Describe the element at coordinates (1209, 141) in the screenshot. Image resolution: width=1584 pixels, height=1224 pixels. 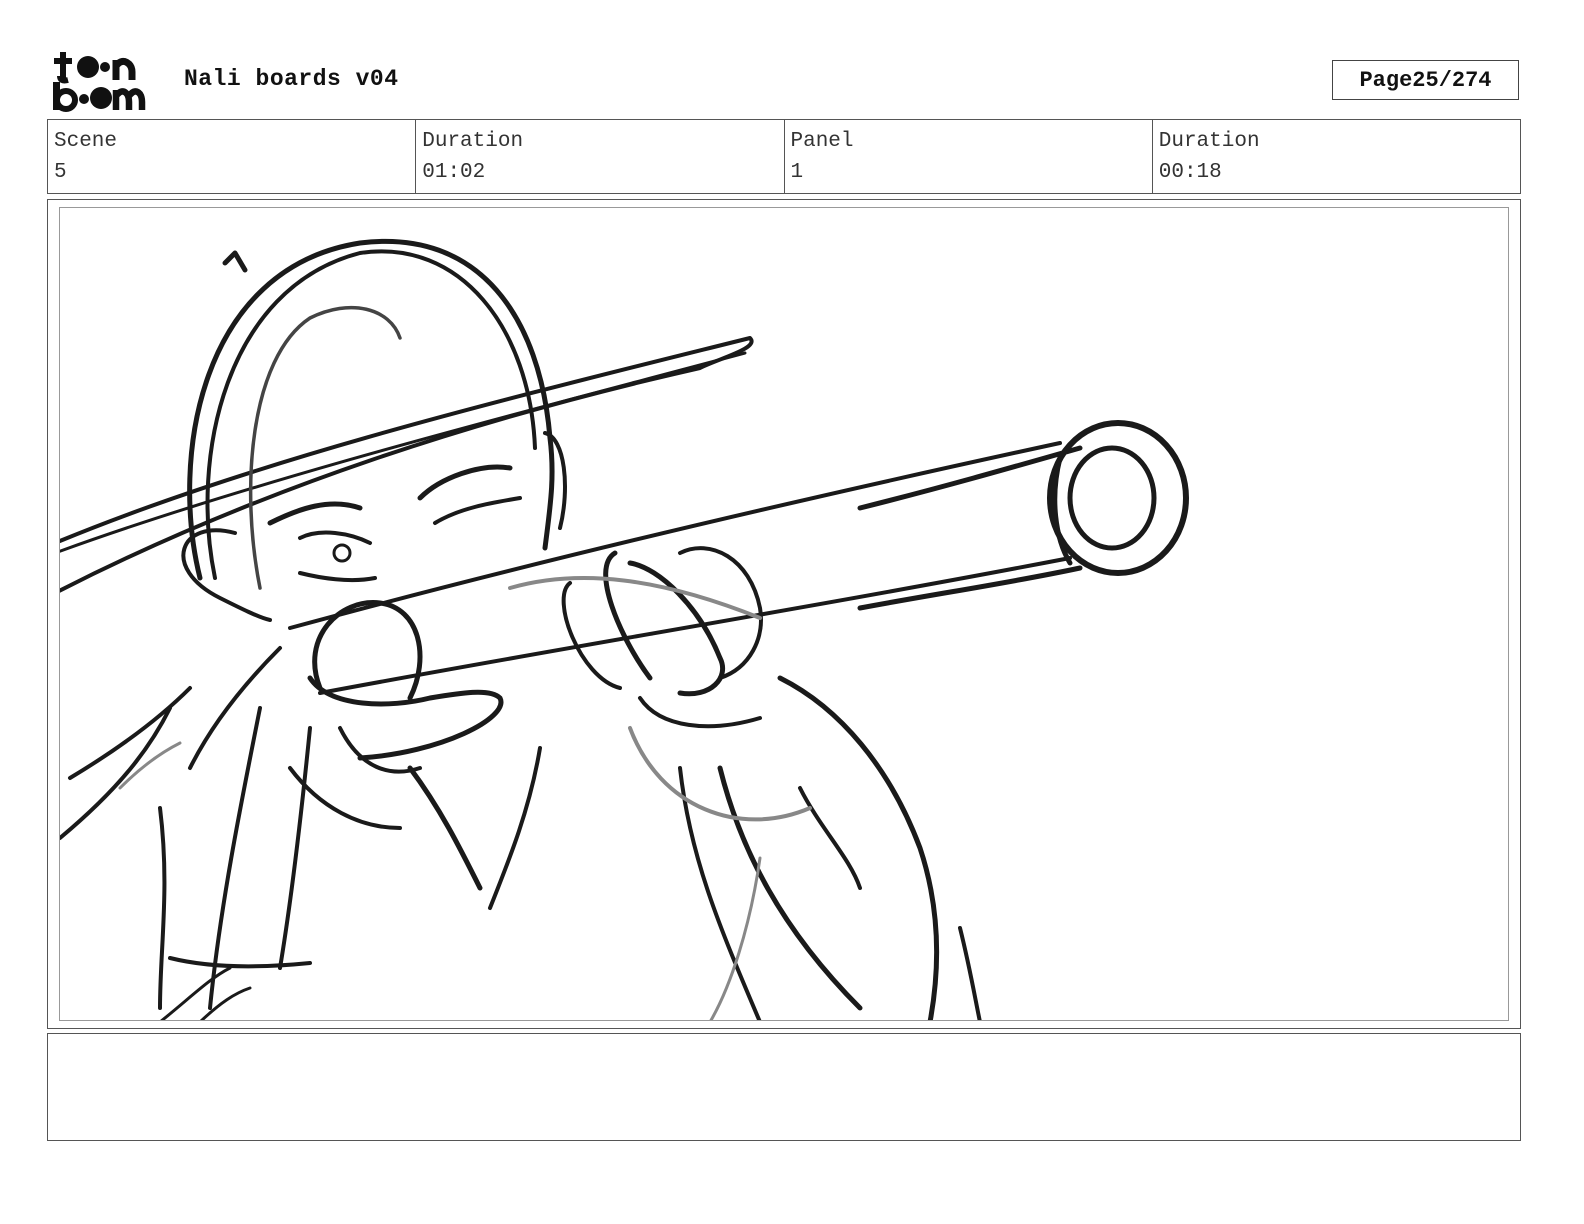
I see `panel-duration-label: Duration` at that location.